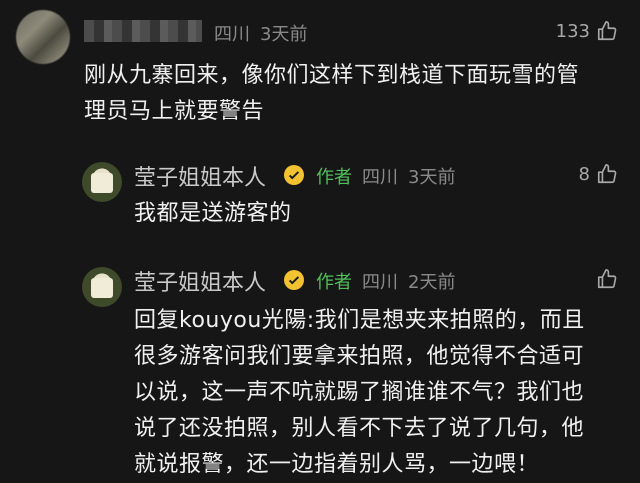 This screenshot has height=483, width=640. I want to click on reply-text-line: 很多游客问我们要拿来拍照，他觉得不合适可, so click(359, 356).